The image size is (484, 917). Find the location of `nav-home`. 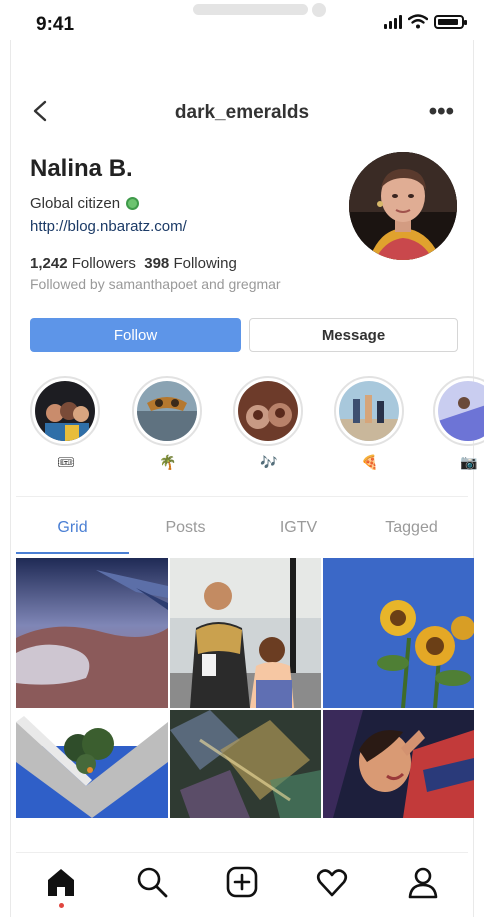

nav-home is located at coordinates (61, 885).